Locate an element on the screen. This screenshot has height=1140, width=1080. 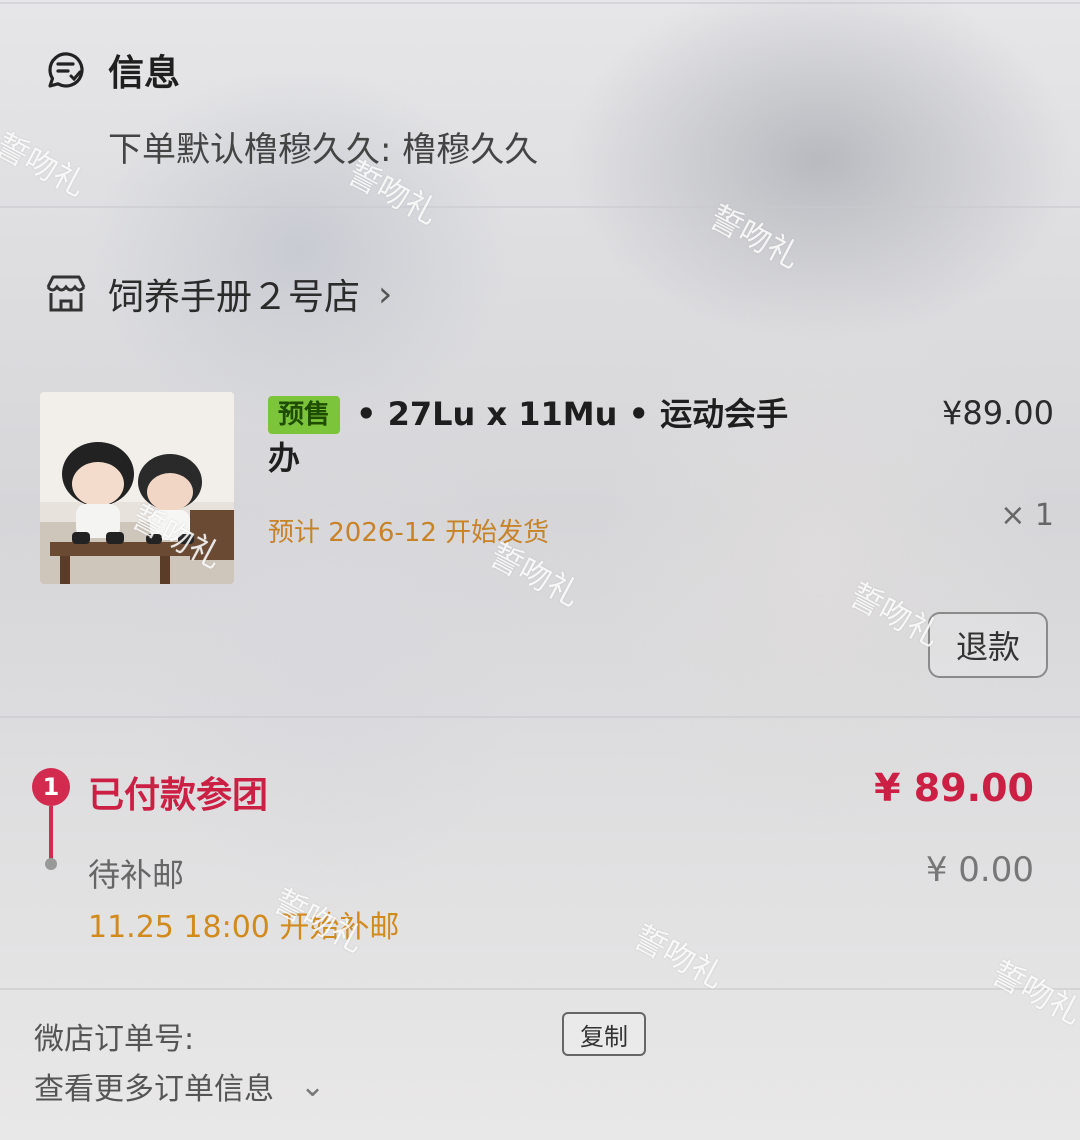
info-header: 信息 is located at coordinates (112, 70).